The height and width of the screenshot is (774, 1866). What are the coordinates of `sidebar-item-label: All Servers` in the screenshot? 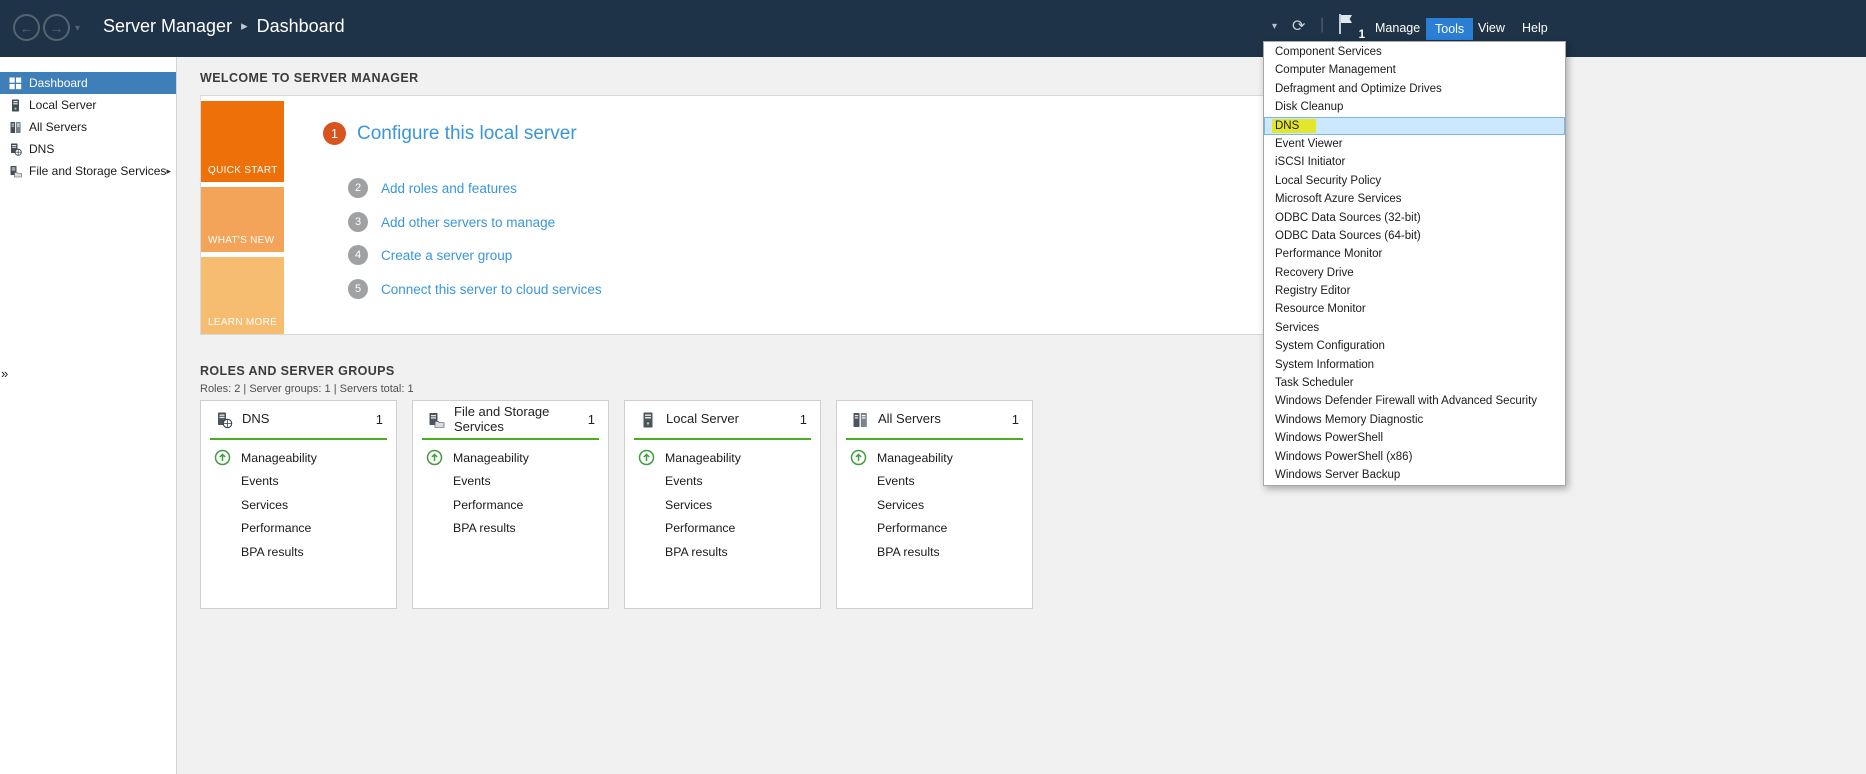 It's located at (58, 127).